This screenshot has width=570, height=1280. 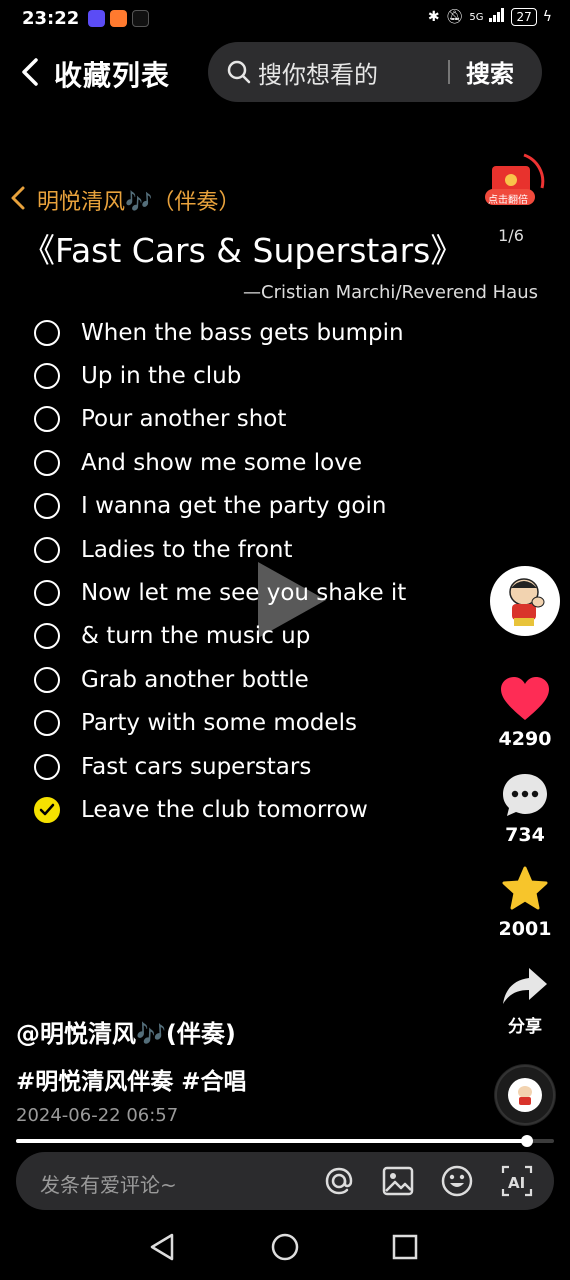 I want to click on search-box: 搜你想看的 搜索, so click(x=375, y=72).